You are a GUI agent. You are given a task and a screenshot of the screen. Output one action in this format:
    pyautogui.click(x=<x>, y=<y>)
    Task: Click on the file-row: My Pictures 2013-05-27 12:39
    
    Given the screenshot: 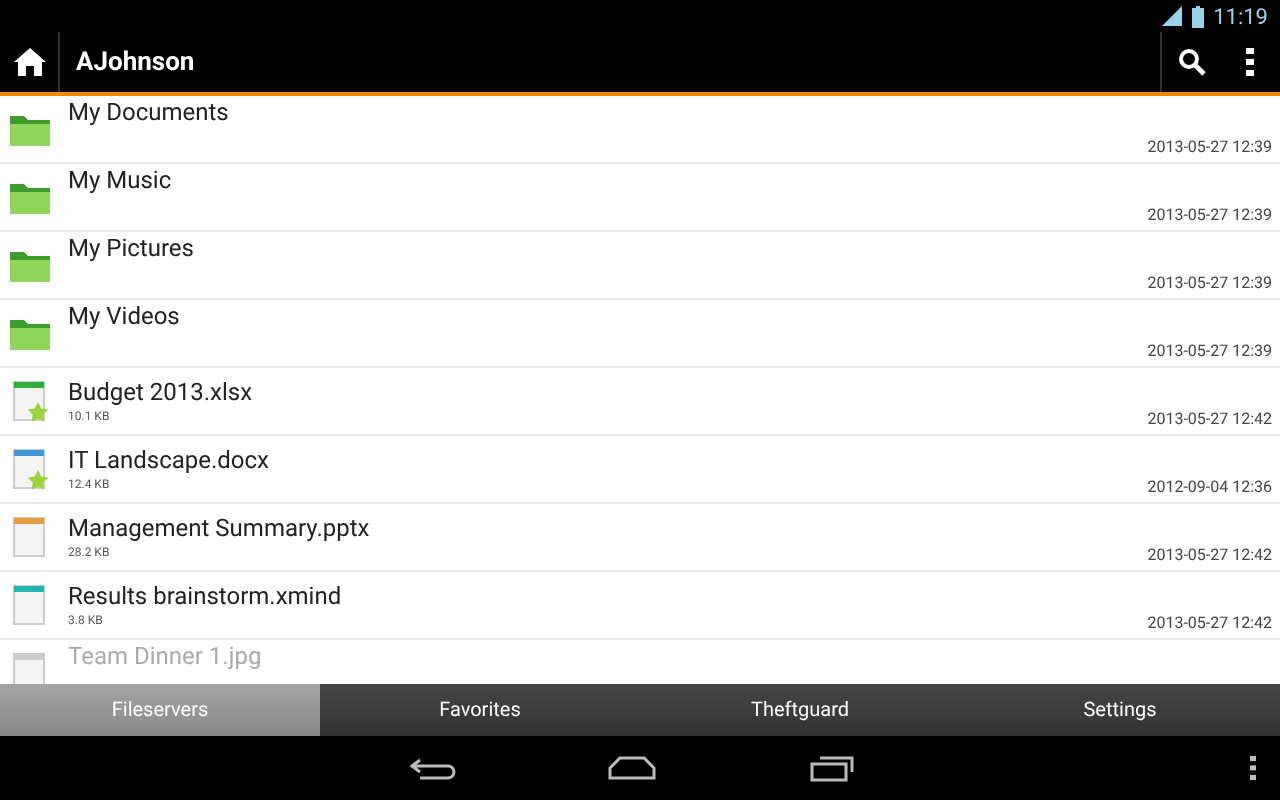 What is the action you would take?
    pyautogui.click(x=640, y=266)
    